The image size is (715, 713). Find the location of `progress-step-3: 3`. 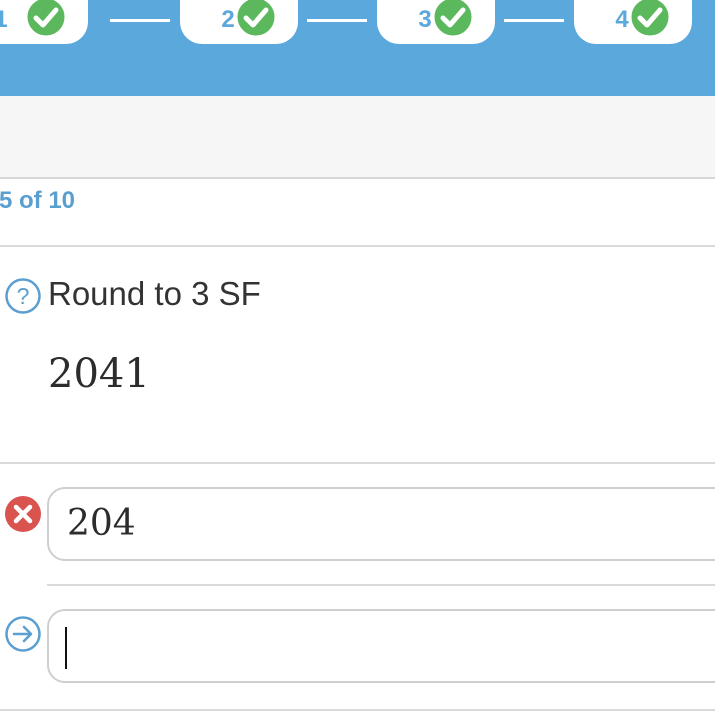

progress-step-3: 3 is located at coordinates (436, 22).